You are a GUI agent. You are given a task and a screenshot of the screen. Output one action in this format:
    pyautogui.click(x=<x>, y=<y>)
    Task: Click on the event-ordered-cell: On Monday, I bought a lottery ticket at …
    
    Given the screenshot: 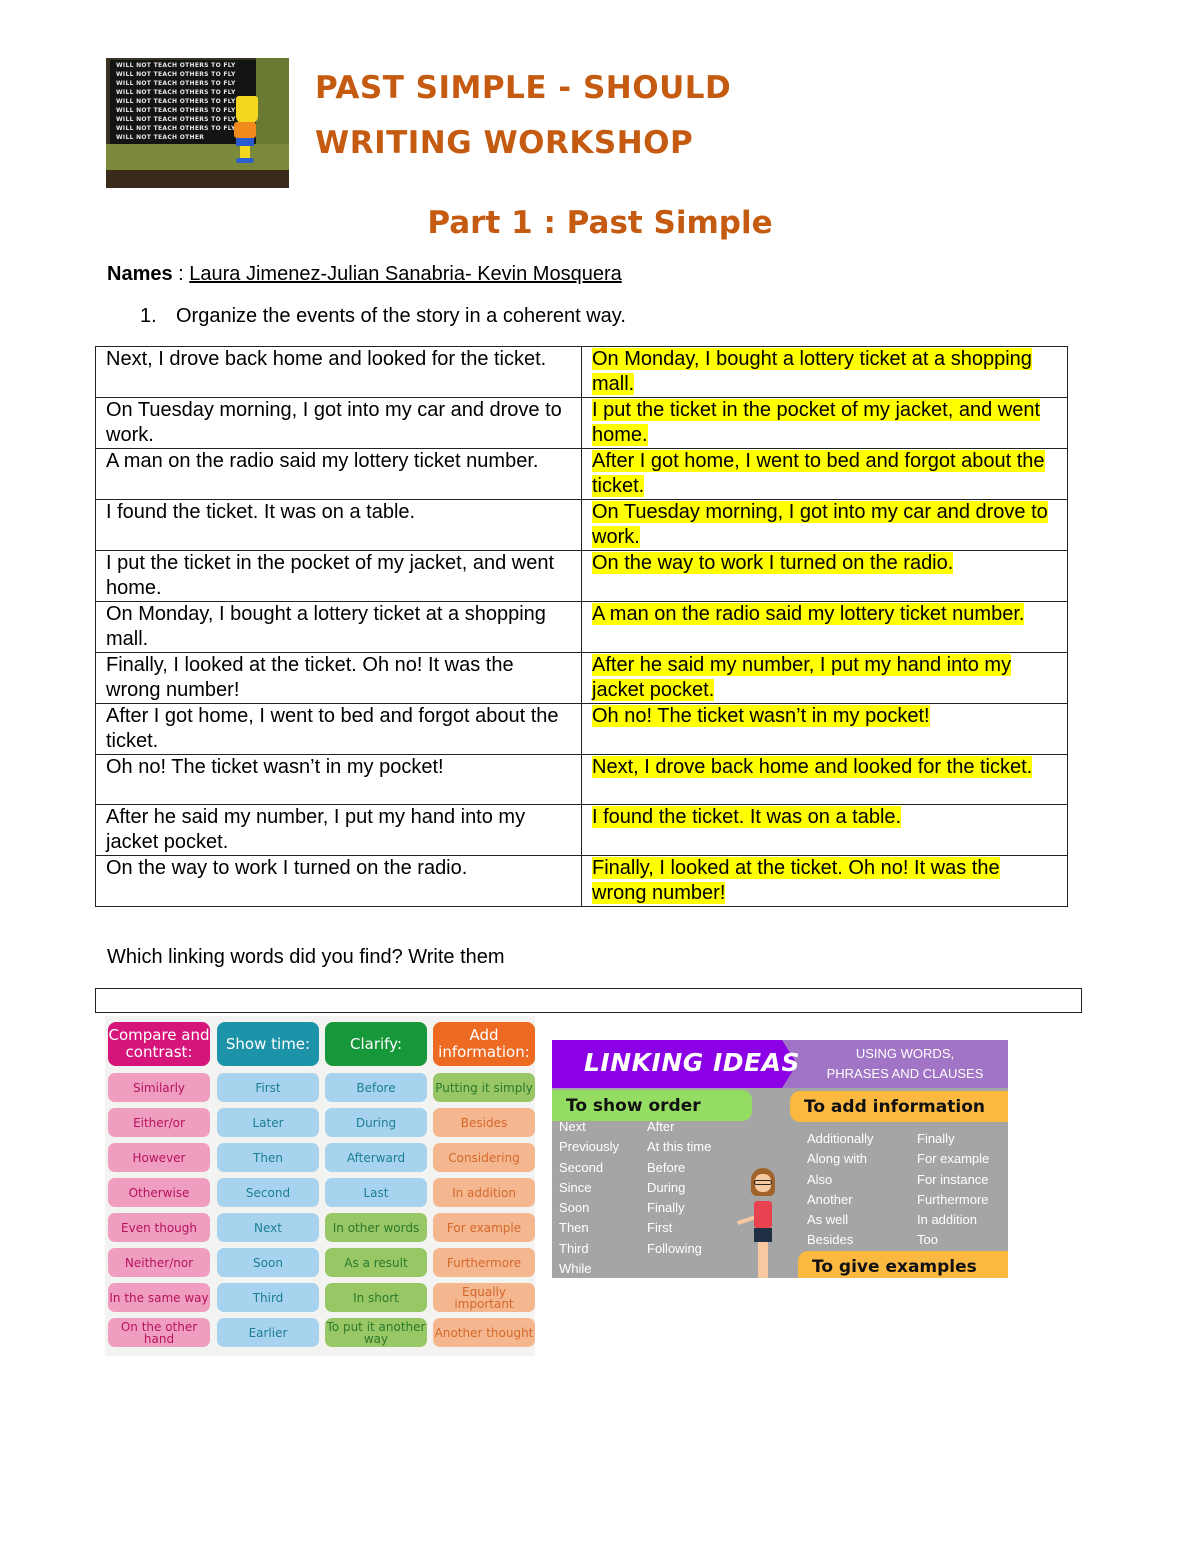 What is the action you would take?
    pyautogui.click(x=824, y=372)
    